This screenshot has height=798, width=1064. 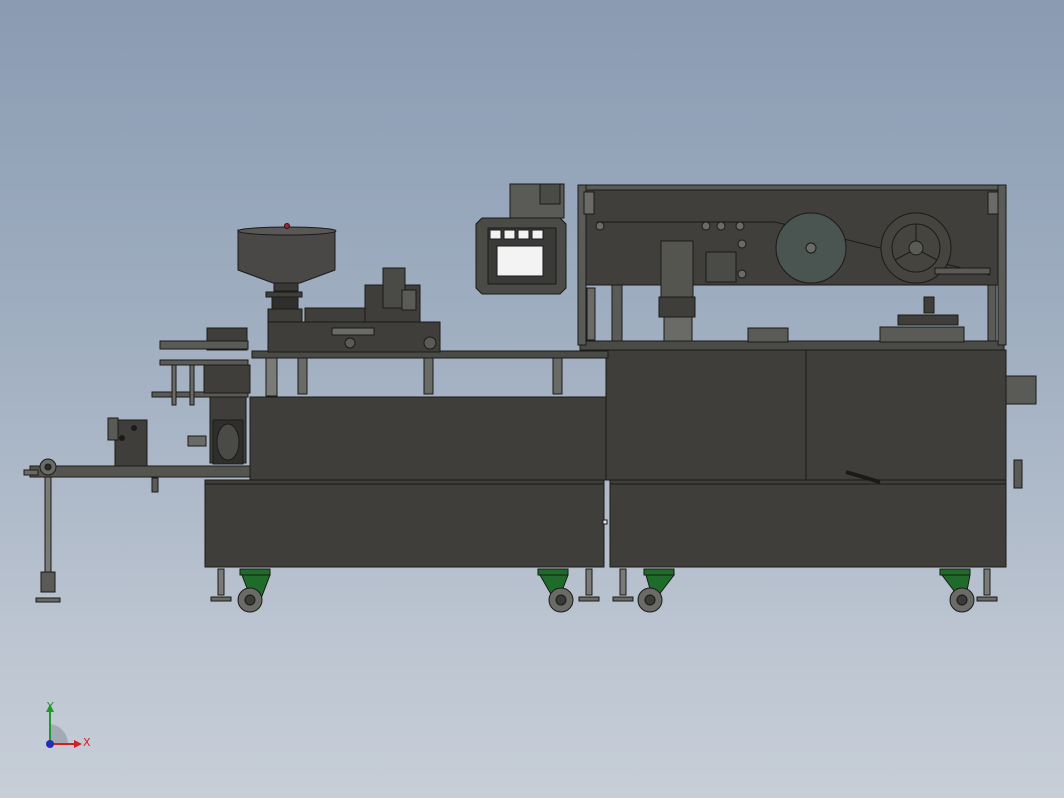 I want to click on axis-x-label: X, so click(x=87, y=742).